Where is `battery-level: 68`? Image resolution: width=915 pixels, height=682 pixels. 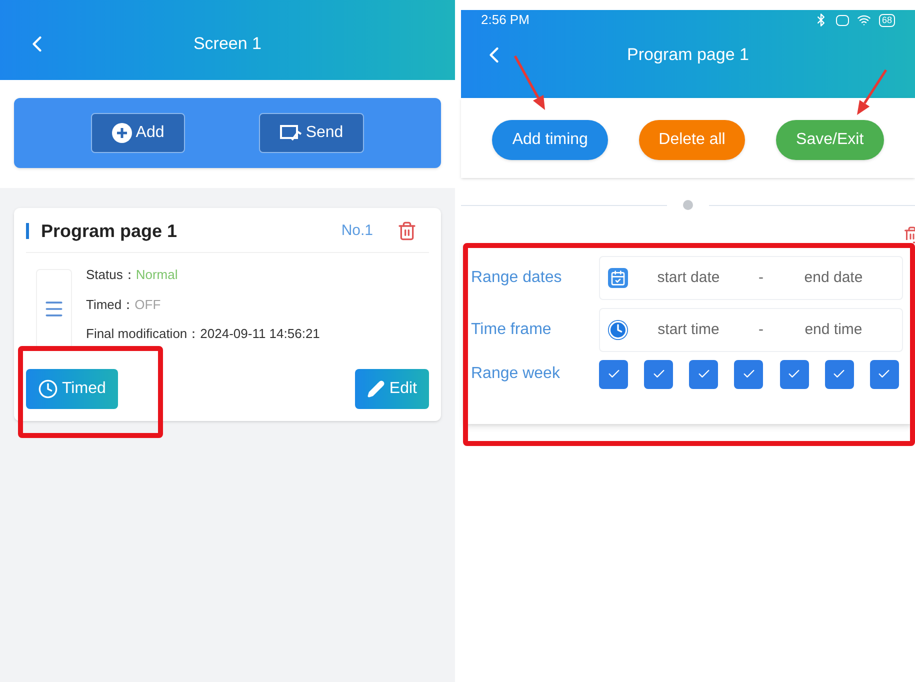
battery-level: 68 is located at coordinates (886, 20).